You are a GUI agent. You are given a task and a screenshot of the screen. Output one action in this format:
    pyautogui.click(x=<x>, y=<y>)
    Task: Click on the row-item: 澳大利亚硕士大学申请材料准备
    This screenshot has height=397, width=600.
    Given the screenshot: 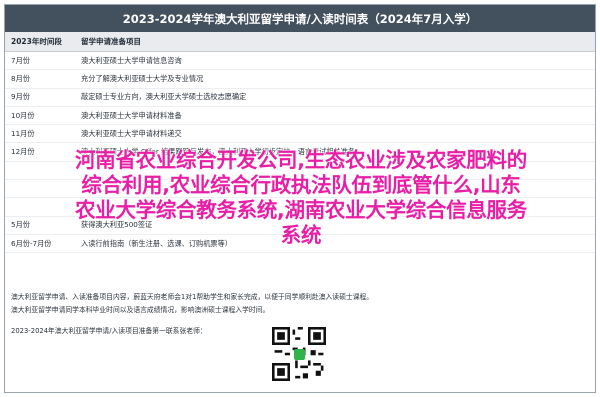 What is the action you would take?
    pyautogui.click(x=131, y=115)
    